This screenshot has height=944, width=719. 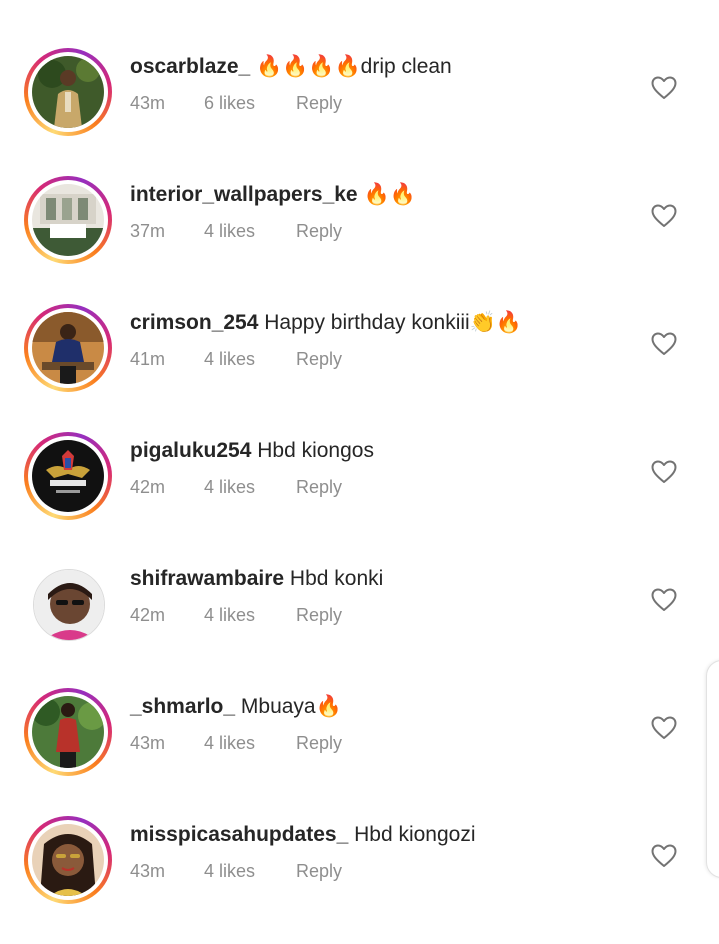 I want to click on comment-item: pigaluku254 Hbd kiongos 42m 4 likes Reply, so click(x=359, y=496).